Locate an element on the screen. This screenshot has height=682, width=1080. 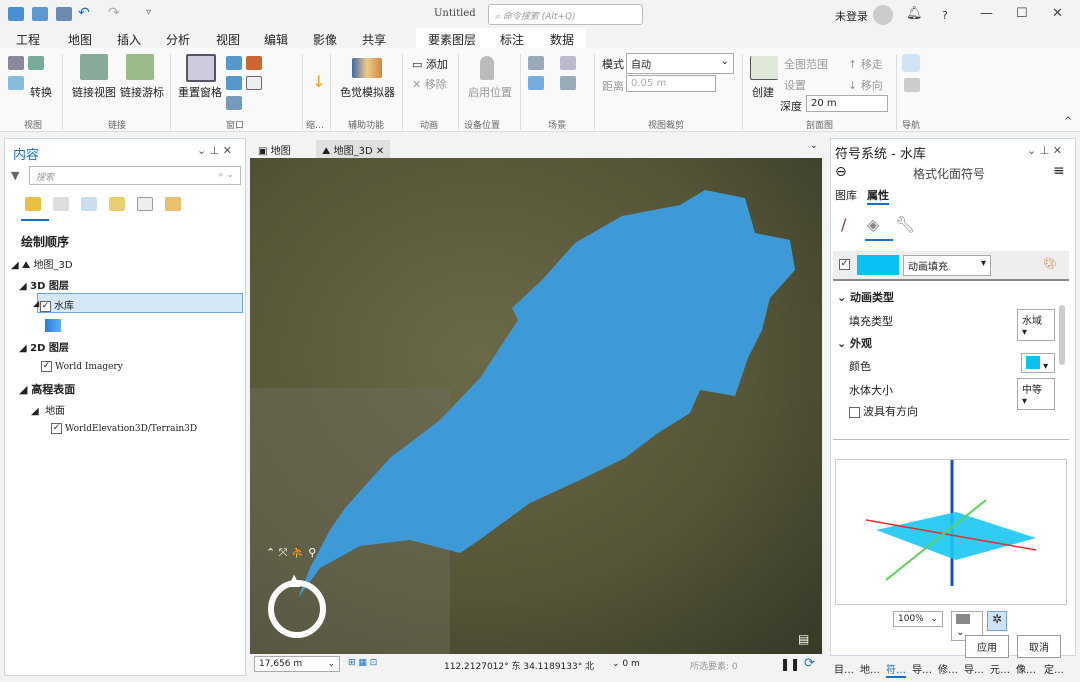
terrain-checkbox: ✓ is located at coordinates (56, 428).